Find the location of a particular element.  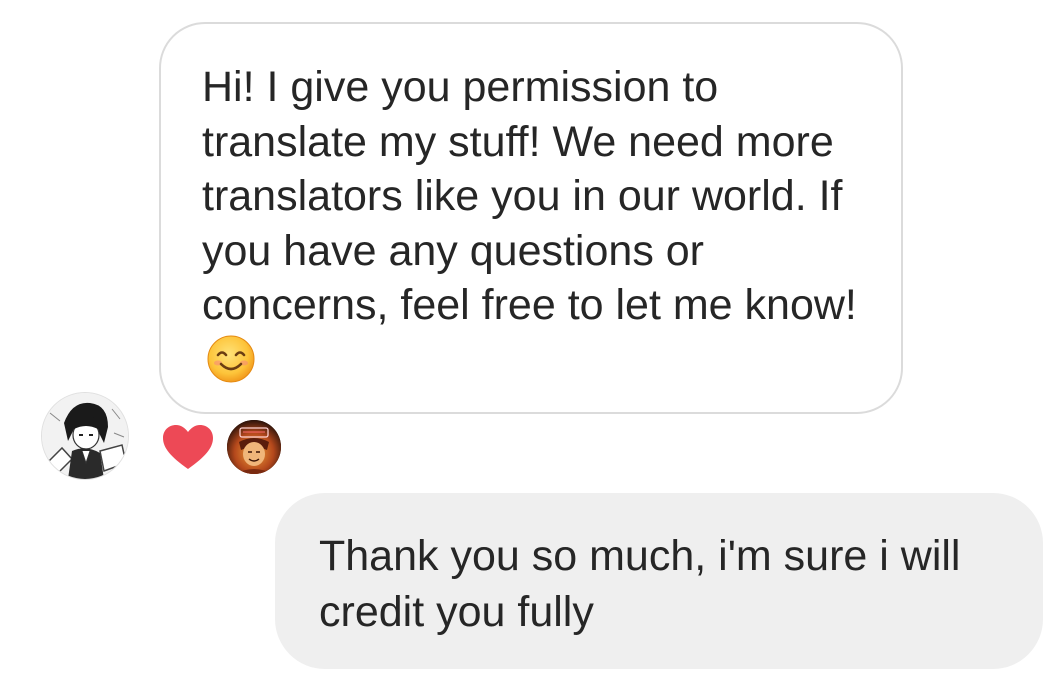

heart-reaction-icon is located at coordinates (188, 447).